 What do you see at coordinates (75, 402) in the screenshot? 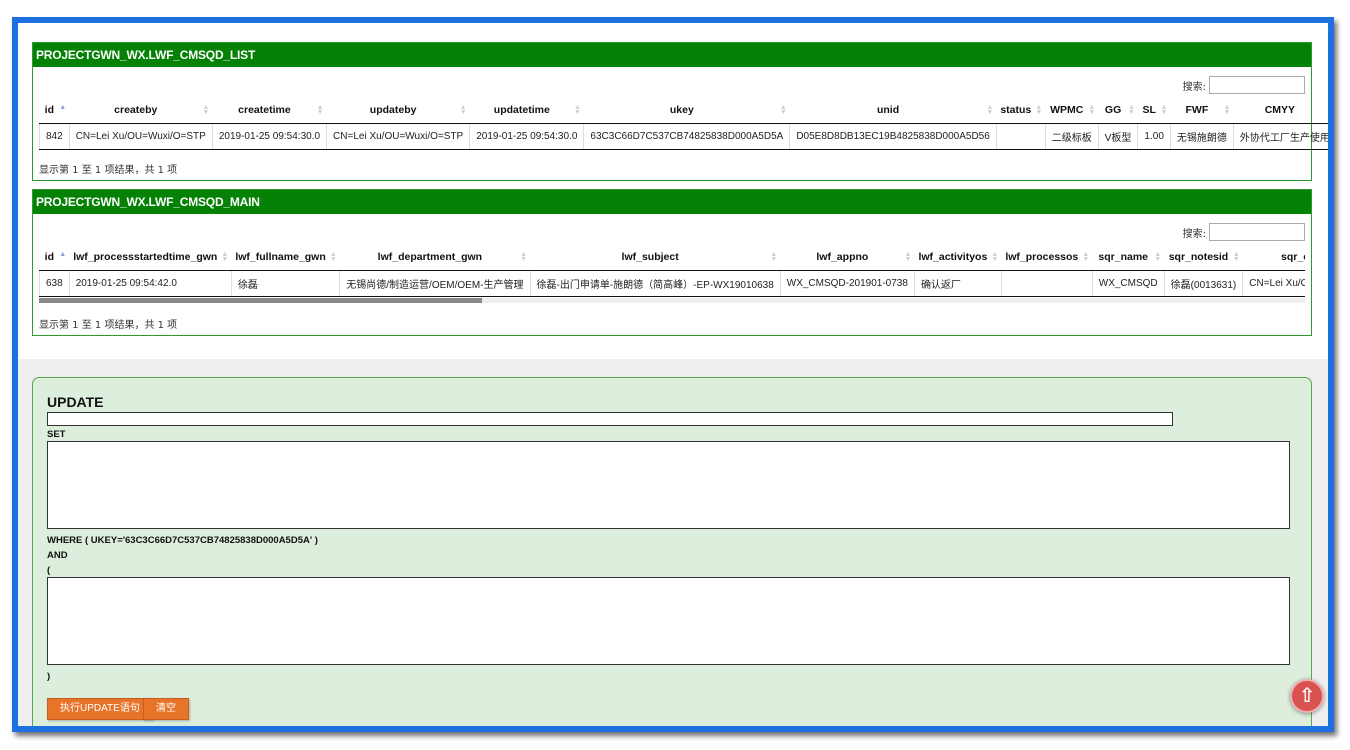
I see `update-title: UPDATE` at bounding box center [75, 402].